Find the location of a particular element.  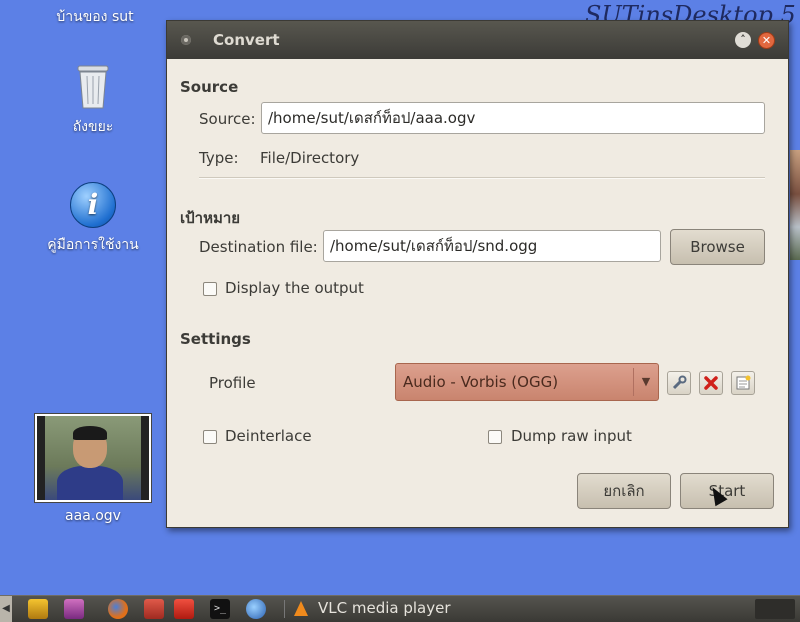

taskbar: ◀ >_ VLC media player is located at coordinates (400, 608).